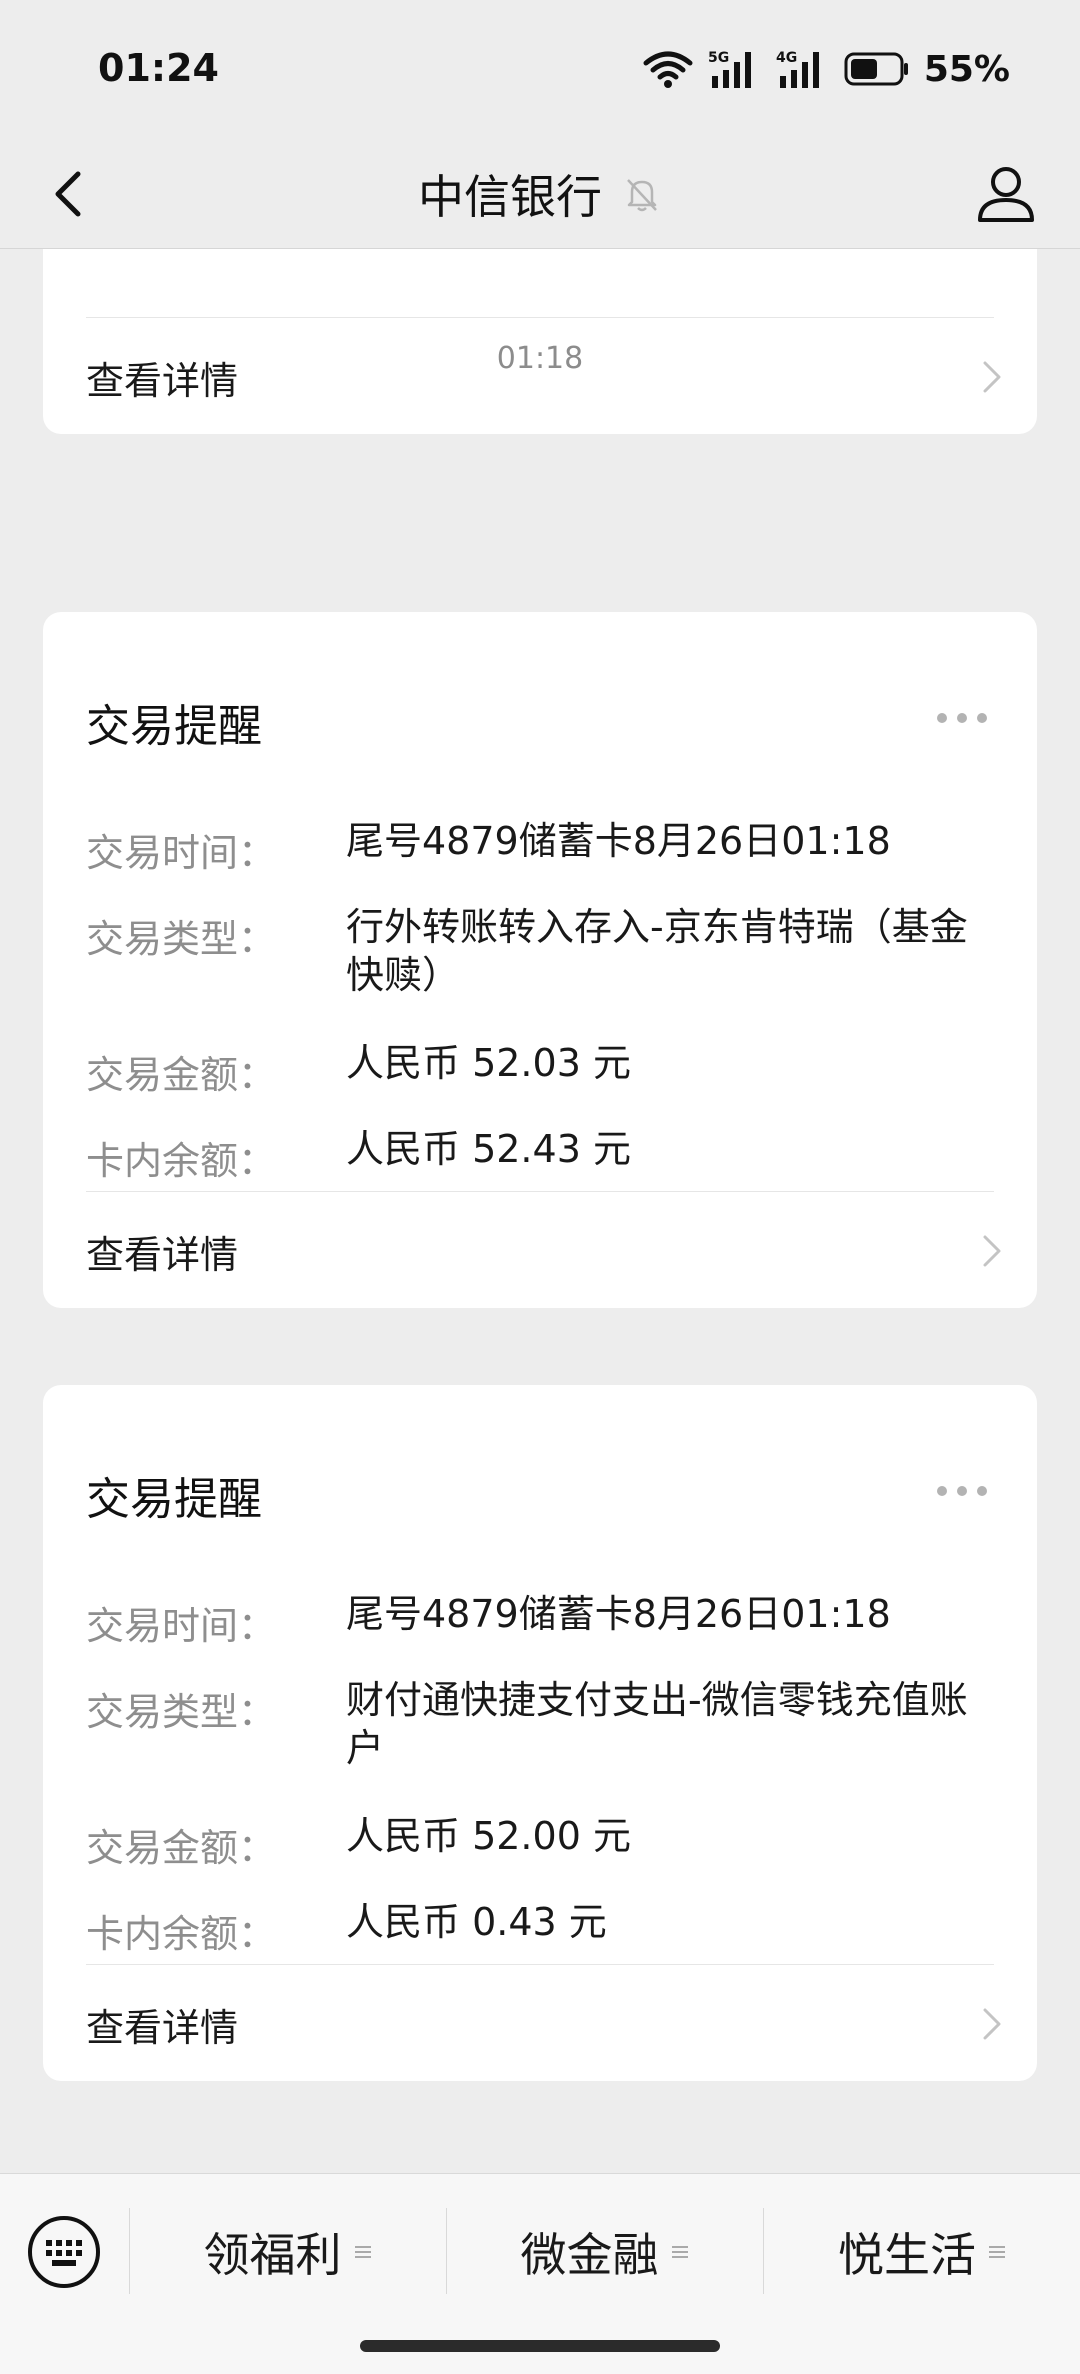  What do you see at coordinates (510, 197) in the screenshot?
I see `chat-title: 中信银行` at bounding box center [510, 197].